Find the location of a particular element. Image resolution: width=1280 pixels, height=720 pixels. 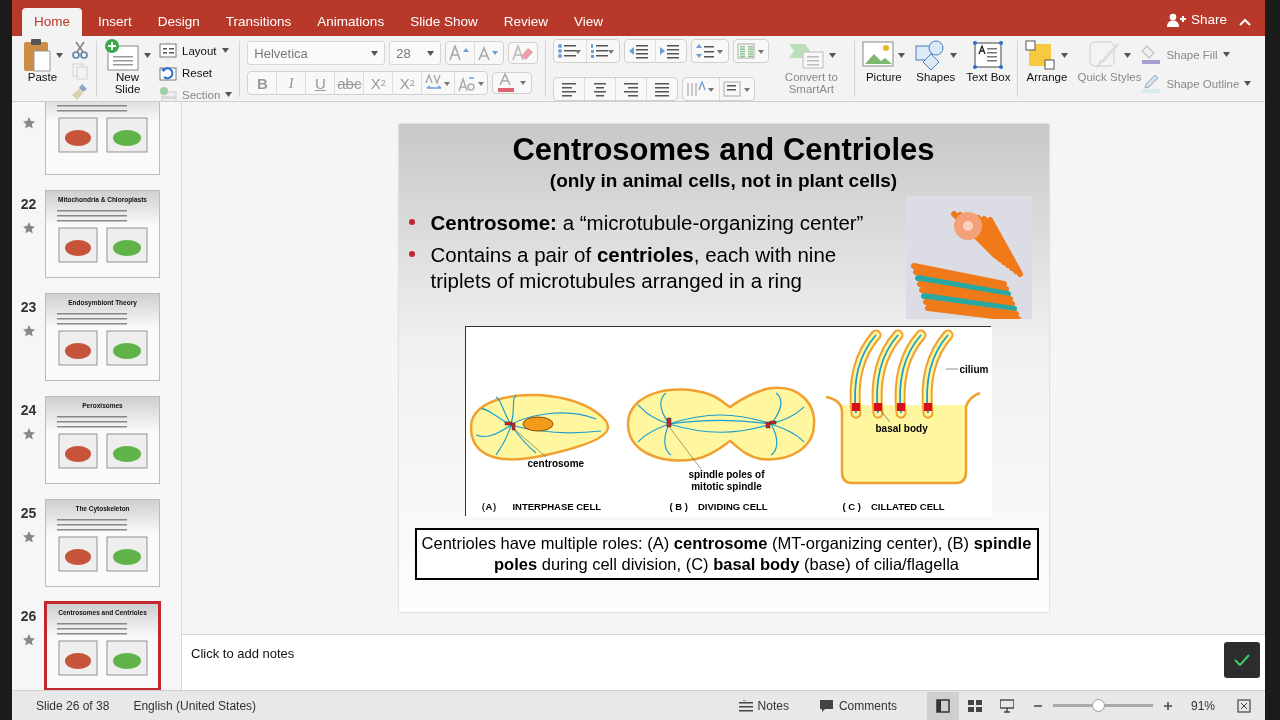

grow-font-button is located at coordinates (461, 53).